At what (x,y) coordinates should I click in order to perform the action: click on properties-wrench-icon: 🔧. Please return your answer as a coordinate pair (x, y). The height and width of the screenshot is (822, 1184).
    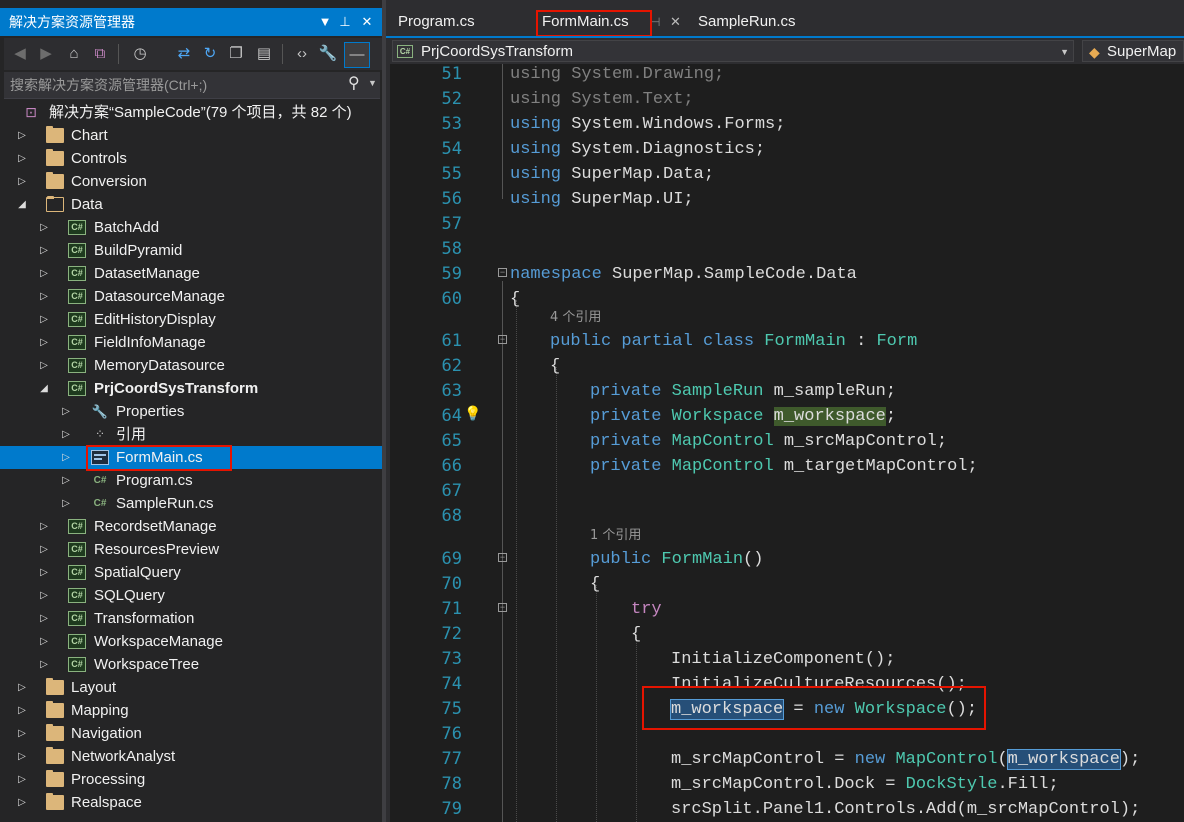
    Looking at the image, I should click on (328, 54).